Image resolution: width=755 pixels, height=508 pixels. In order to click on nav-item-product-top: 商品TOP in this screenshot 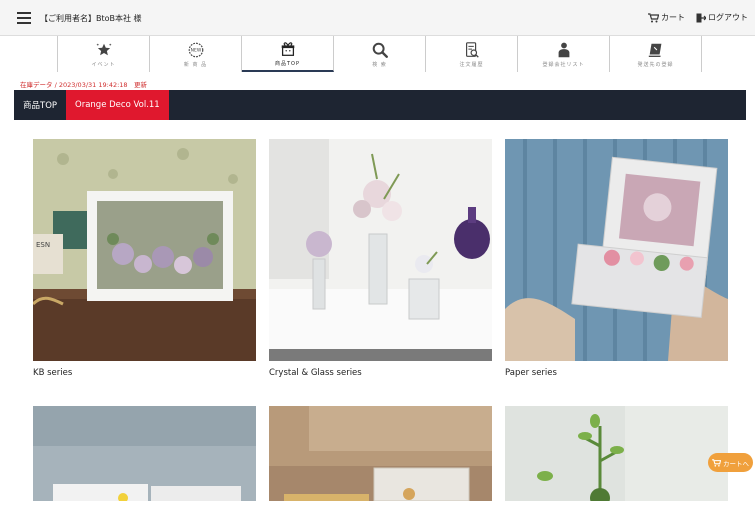, I will do `click(288, 54)`.